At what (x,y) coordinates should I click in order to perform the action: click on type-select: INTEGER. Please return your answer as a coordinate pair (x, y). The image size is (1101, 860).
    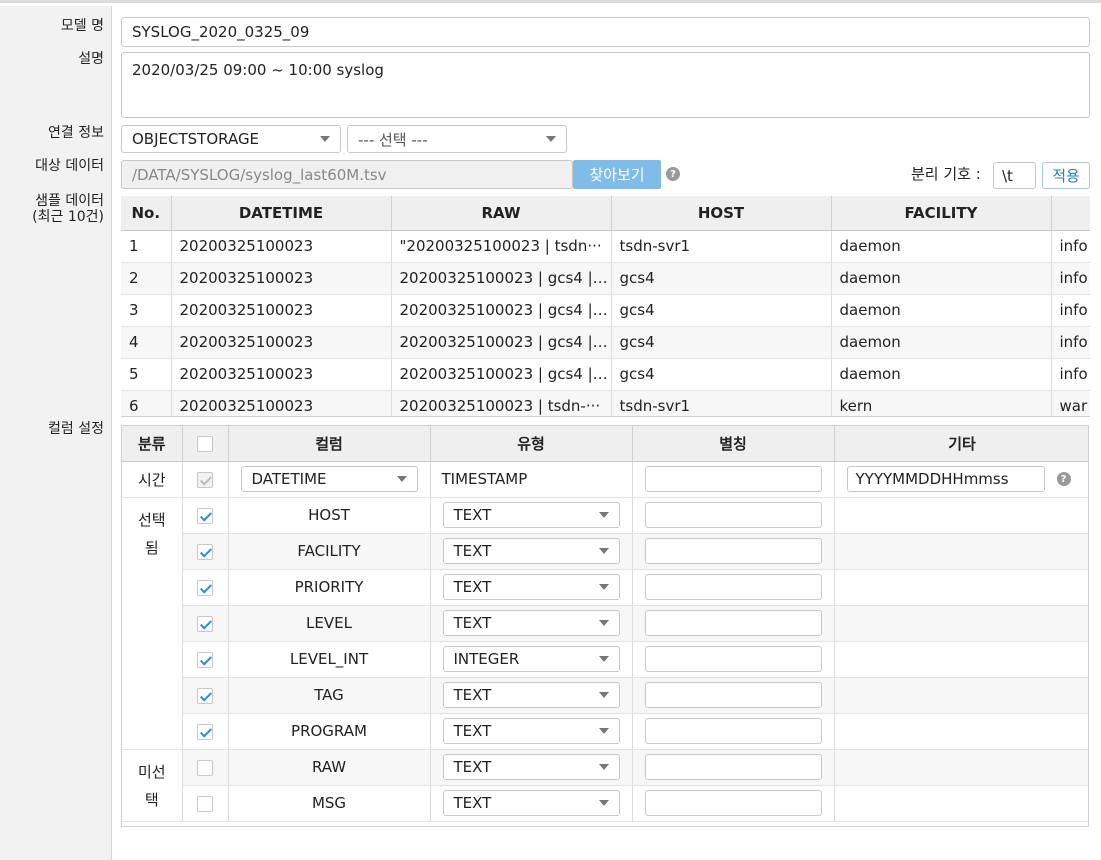
    Looking at the image, I should click on (531, 659).